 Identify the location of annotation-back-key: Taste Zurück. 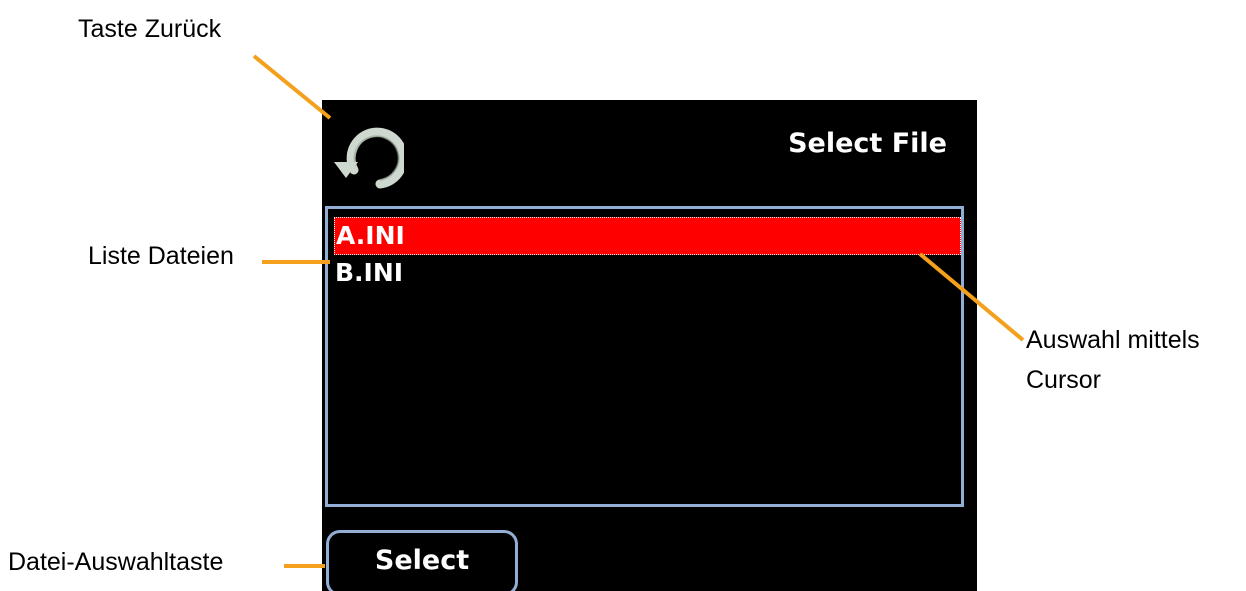
(150, 29).